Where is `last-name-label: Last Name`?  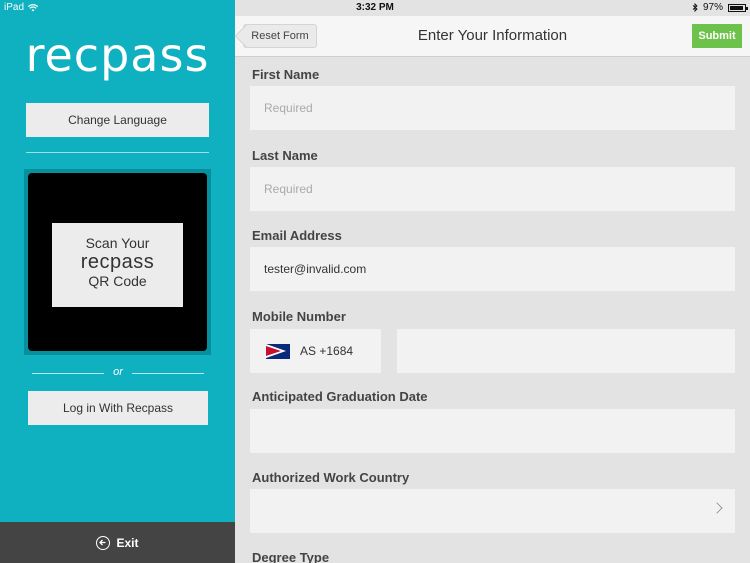
last-name-label: Last Name is located at coordinates (285, 155).